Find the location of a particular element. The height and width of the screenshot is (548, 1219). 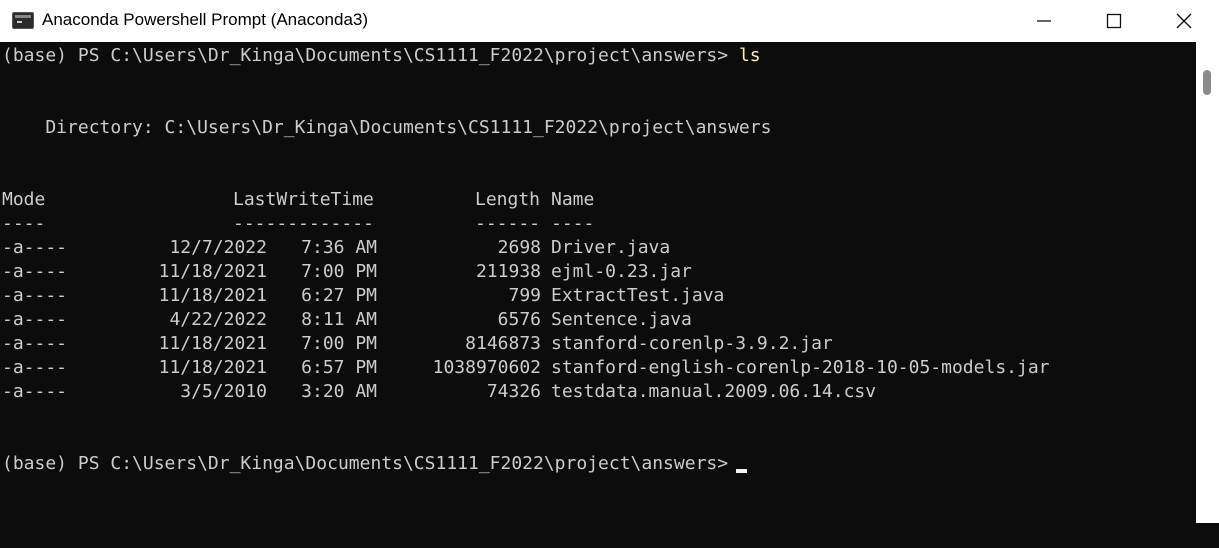

row-date: 4/22/2022 is located at coordinates (218, 319).